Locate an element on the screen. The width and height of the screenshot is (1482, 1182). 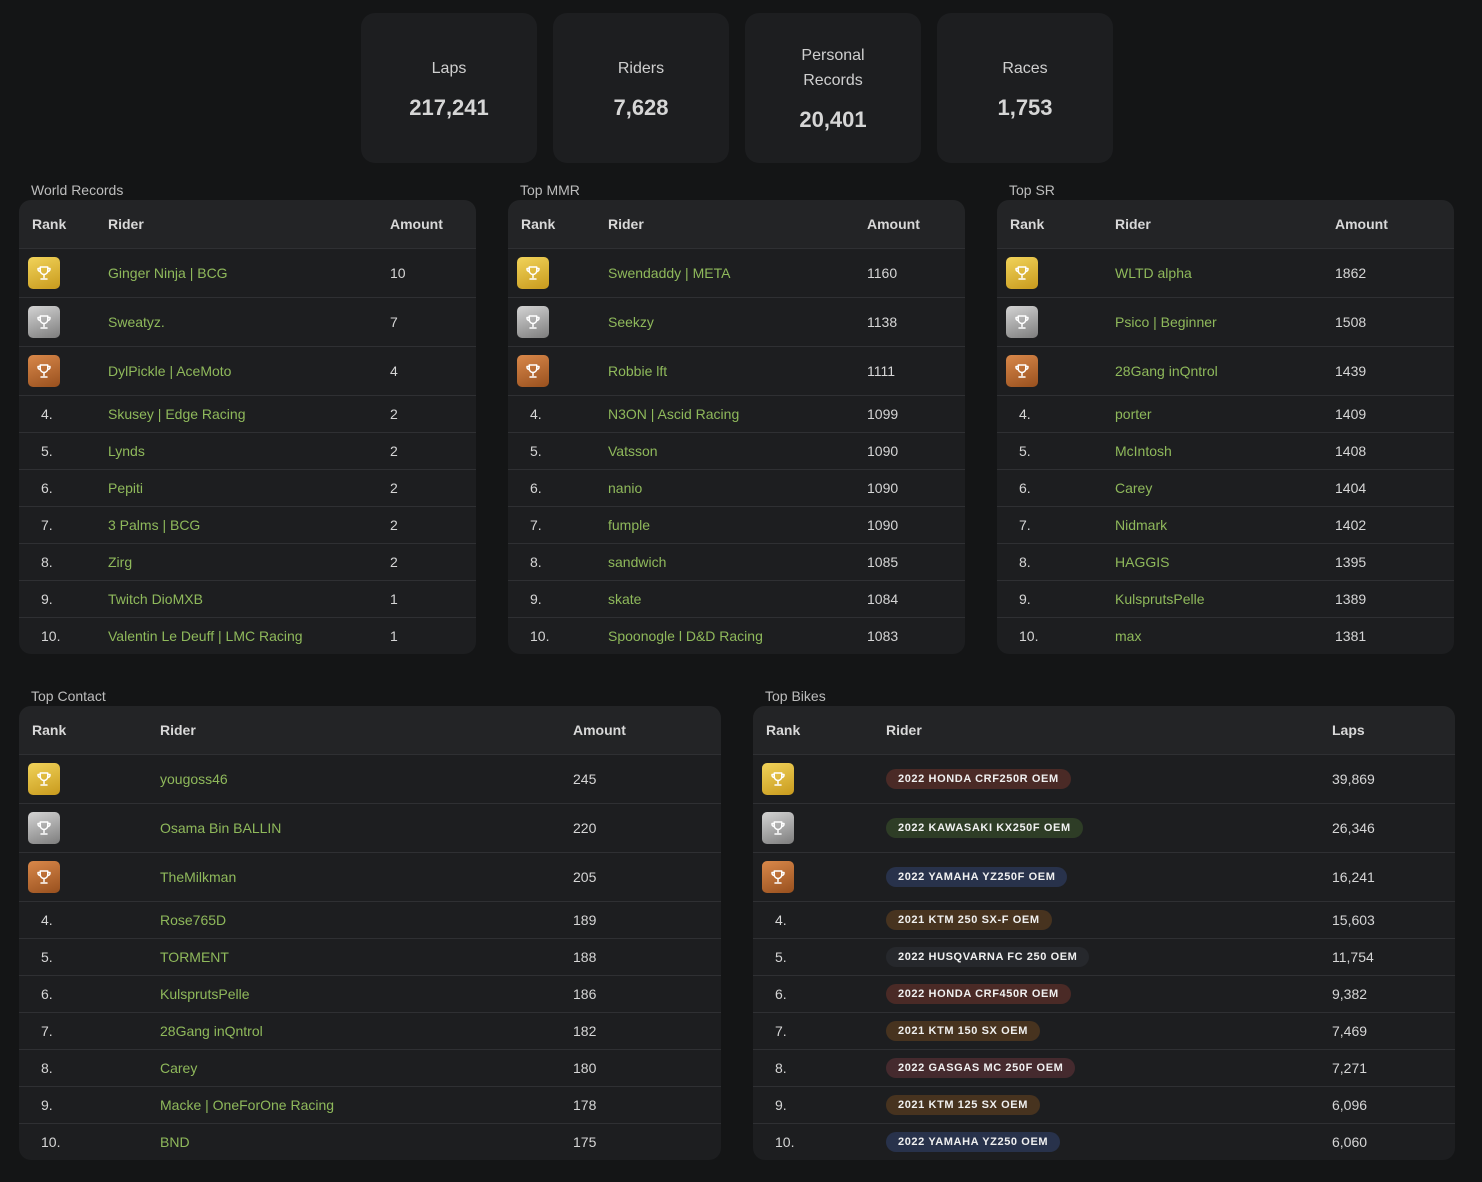
rider-cell: Lynds is located at coordinates (249, 451).